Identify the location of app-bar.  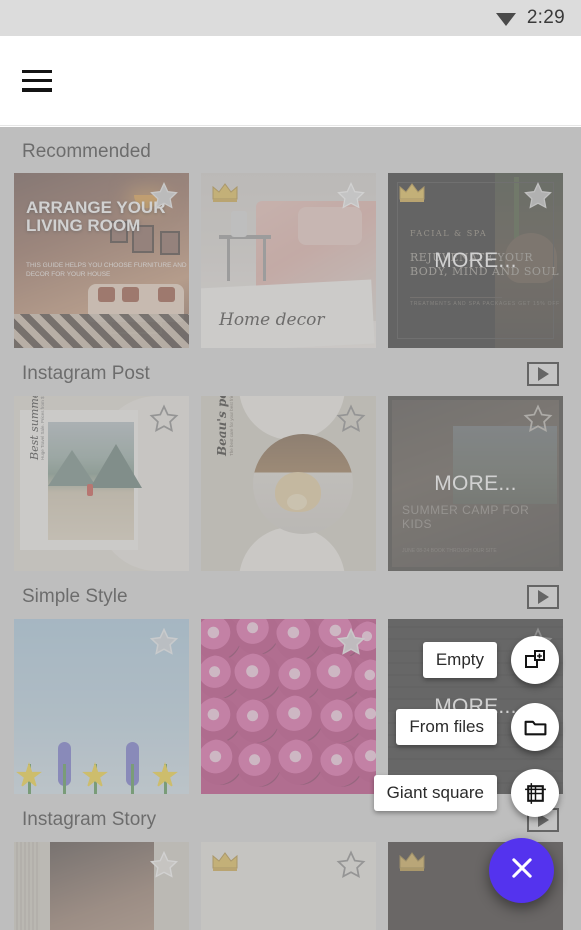
(290, 81).